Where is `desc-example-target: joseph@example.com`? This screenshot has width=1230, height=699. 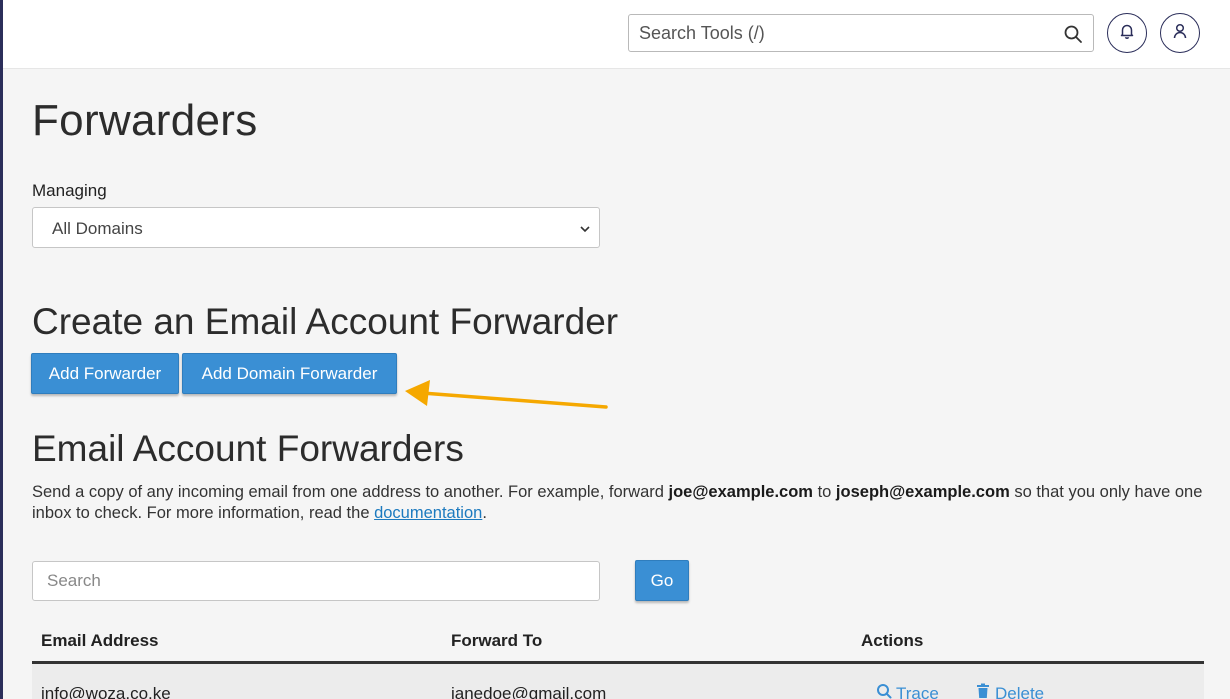 desc-example-target: joseph@example.com is located at coordinates (922, 492).